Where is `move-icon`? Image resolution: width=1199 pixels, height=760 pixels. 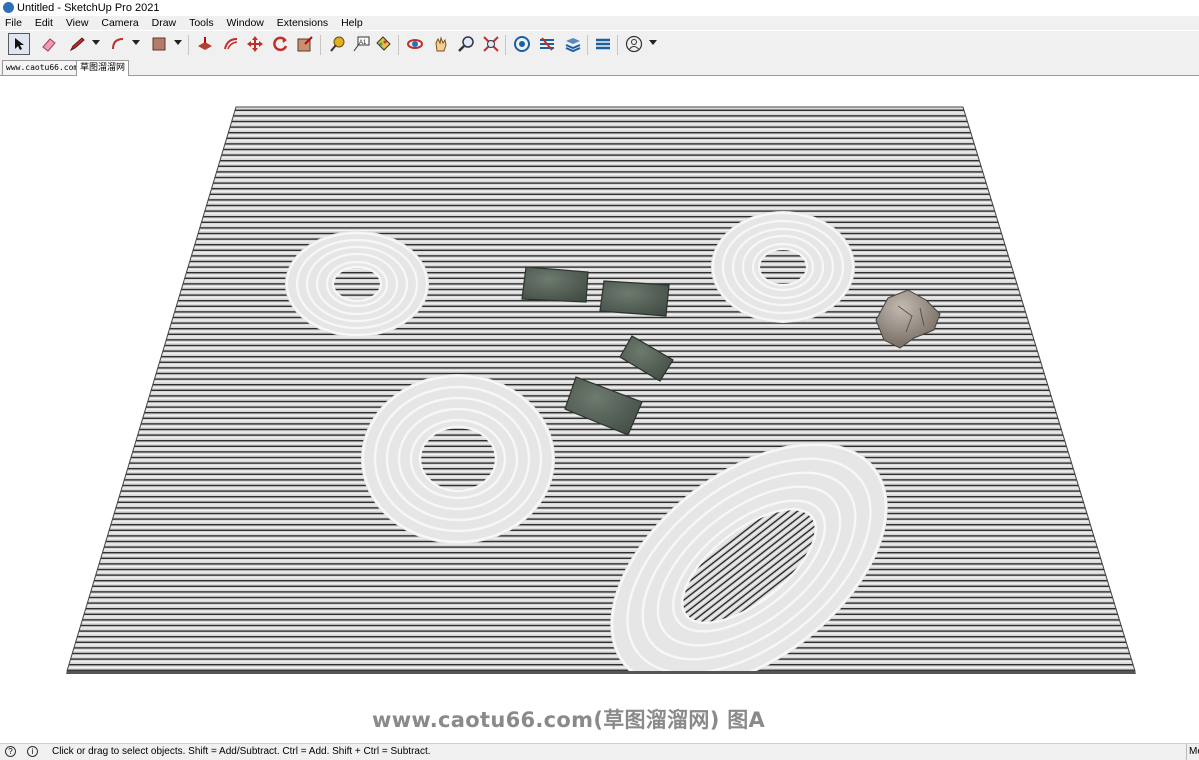
move-icon is located at coordinates (255, 44).